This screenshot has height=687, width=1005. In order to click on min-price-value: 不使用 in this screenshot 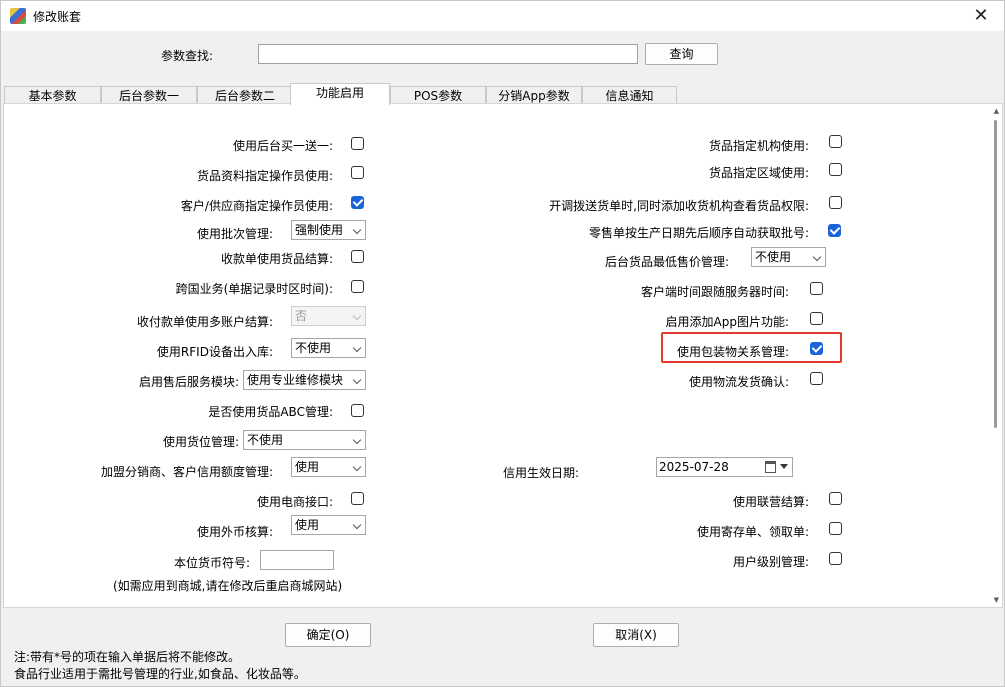, I will do `click(773, 257)`.